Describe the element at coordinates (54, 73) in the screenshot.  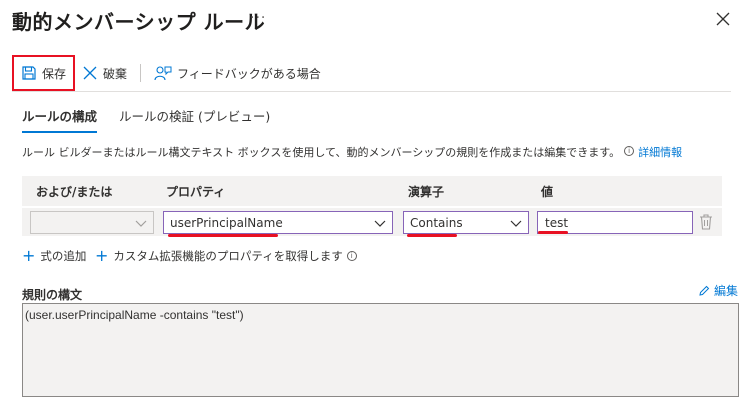
I see `save-label: 保存` at that location.